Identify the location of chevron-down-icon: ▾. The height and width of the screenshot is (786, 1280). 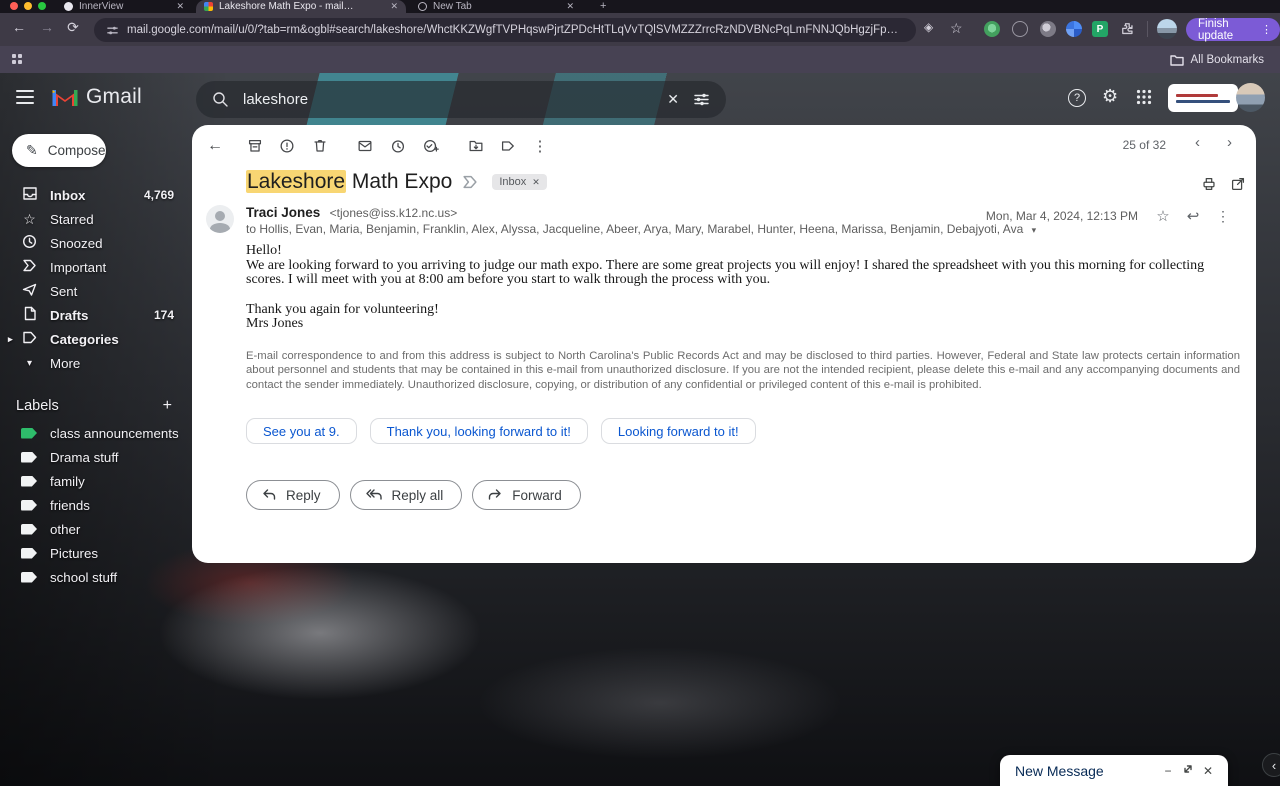
(29, 363).